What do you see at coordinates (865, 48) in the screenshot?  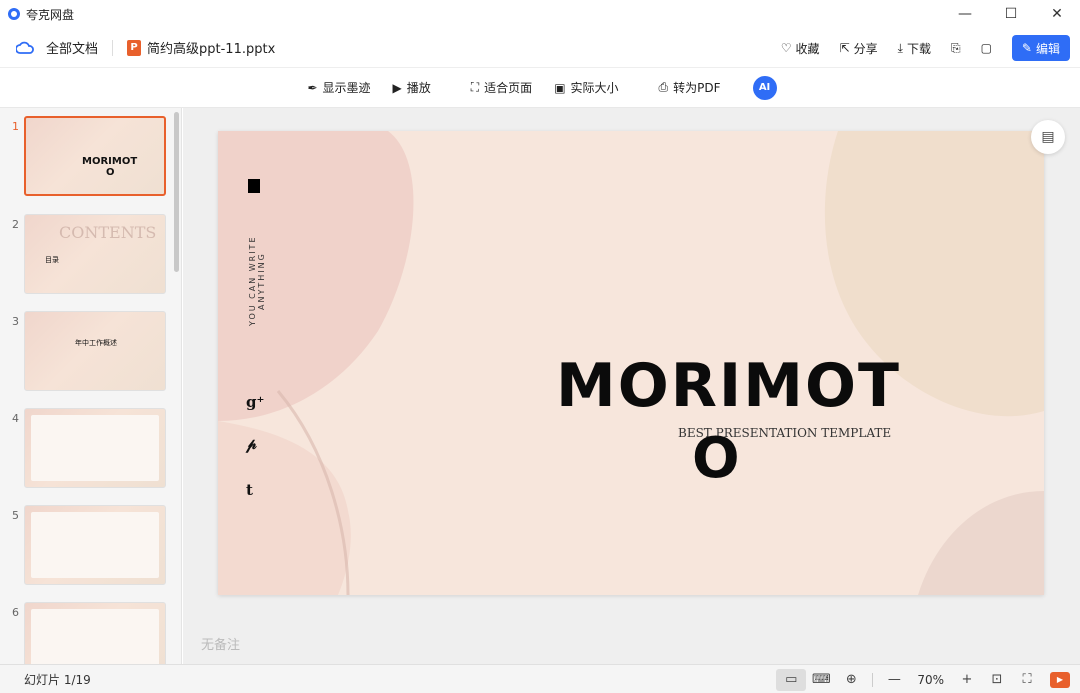 I see `share-label: 分享` at bounding box center [865, 48].